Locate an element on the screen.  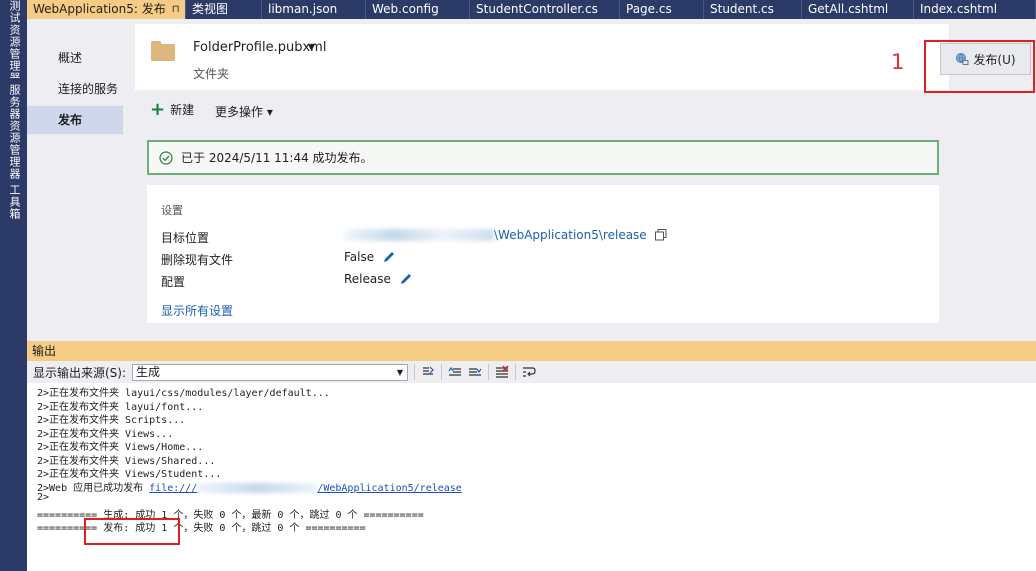
target-location-link: \WebApplication5\release is located at coordinates (495, 235).